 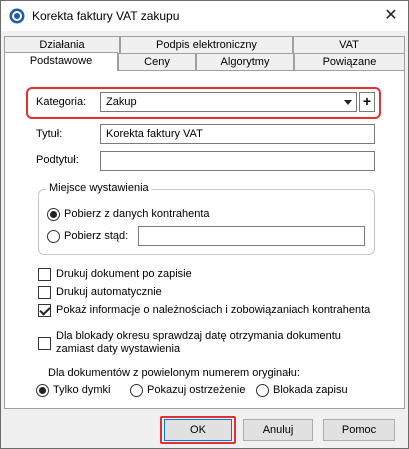 What do you see at coordinates (99, 188) in the screenshot?
I see `miejsce-wystawienia-title: Miejsce wystawienia` at bounding box center [99, 188].